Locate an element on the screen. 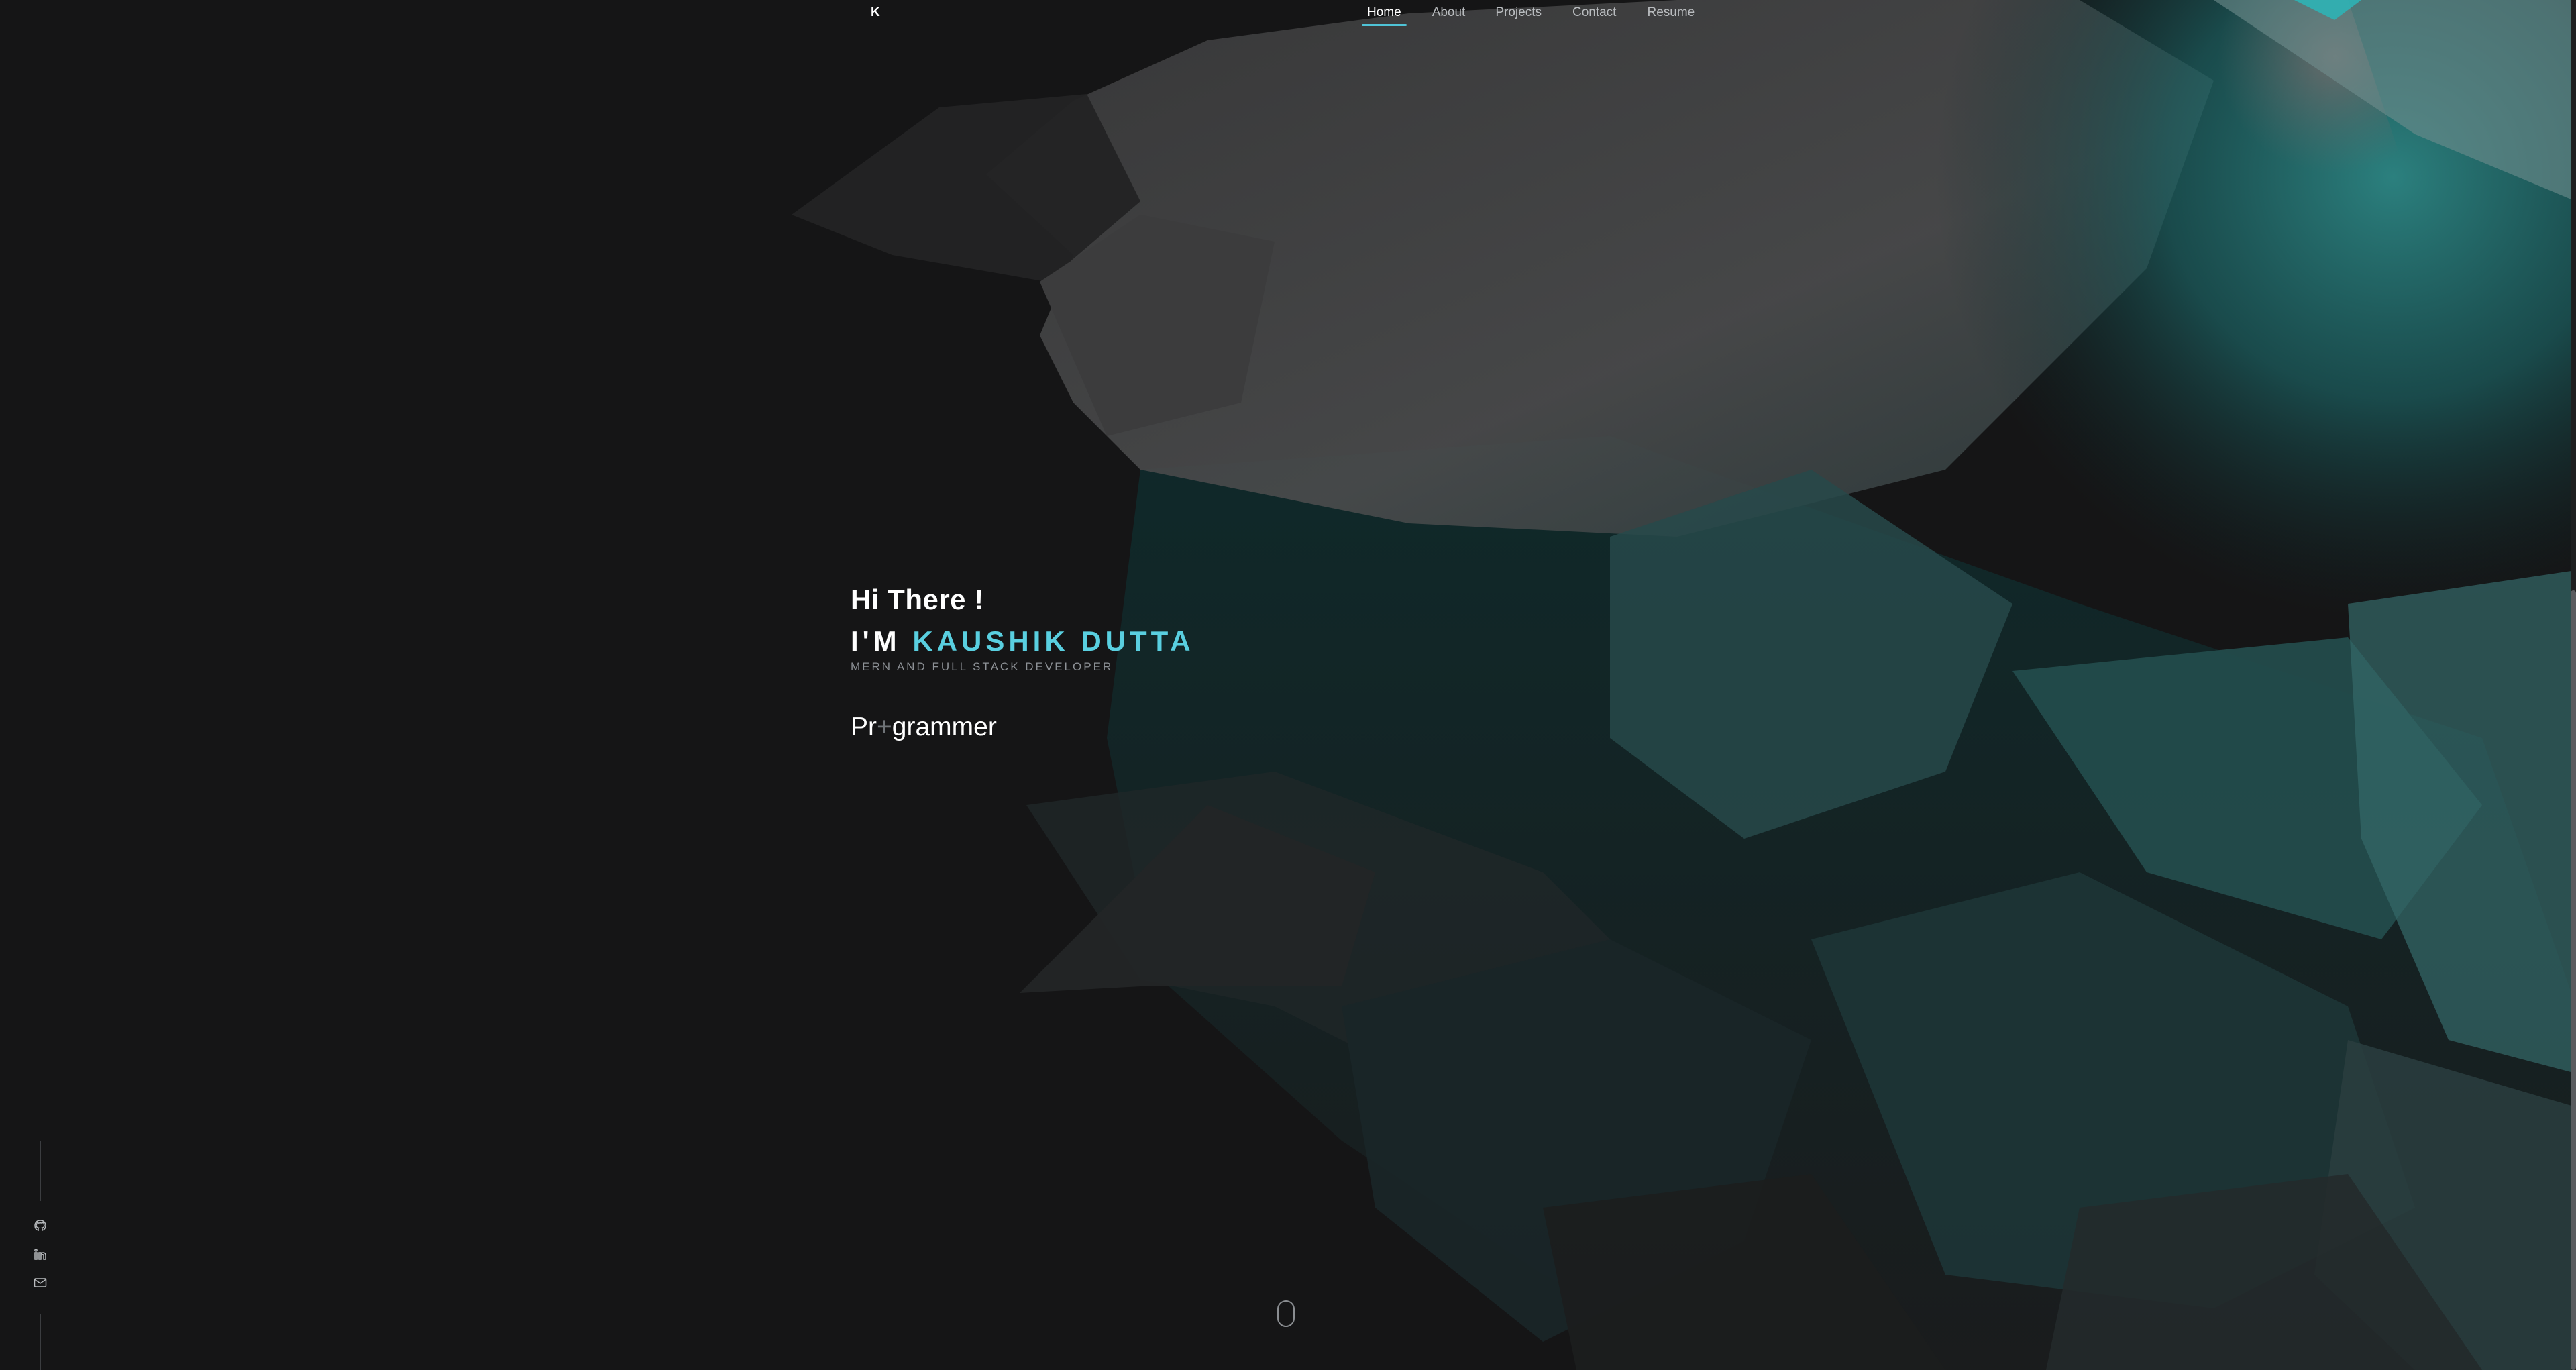 This screenshot has height=1370, width=2576. social-sidebar is located at coordinates (40, 1255).